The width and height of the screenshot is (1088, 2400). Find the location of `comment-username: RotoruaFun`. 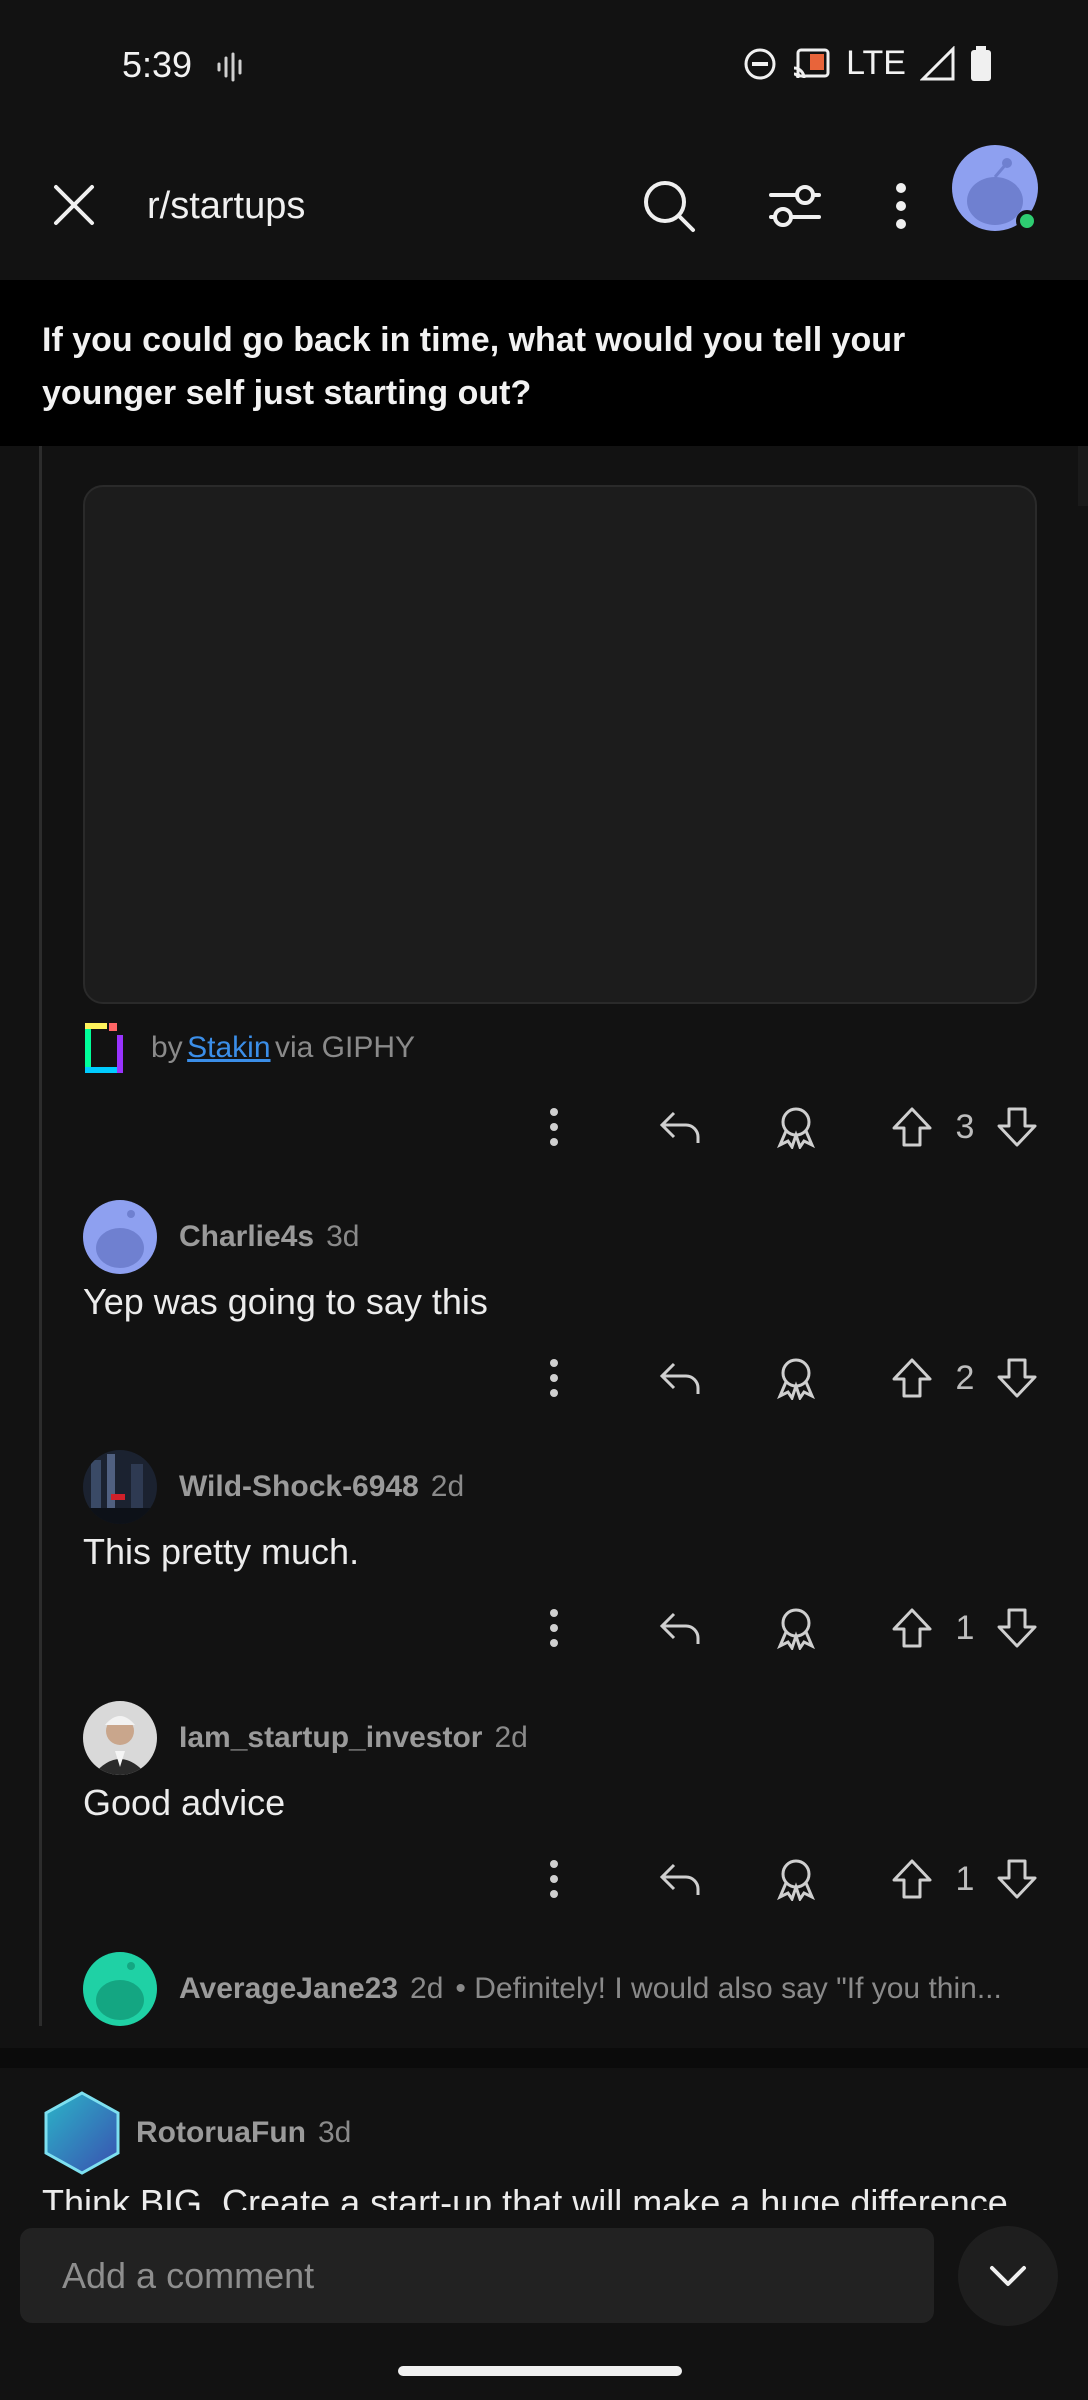

comment-username: RotoruaFun is located at coordinates (221, 2133).